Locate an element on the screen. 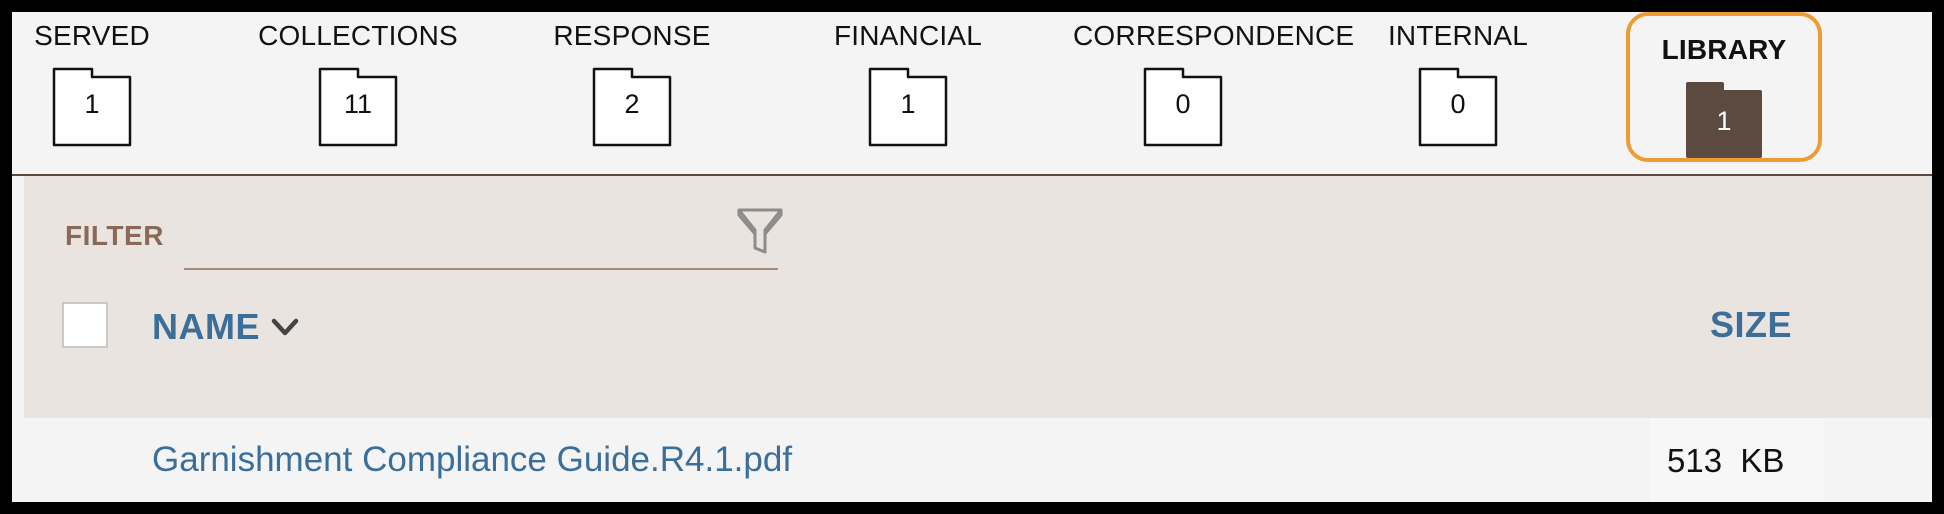 The width and height of the screenshot is (1944, 514). folder-count: 2 is located at coordinates (632, 104).